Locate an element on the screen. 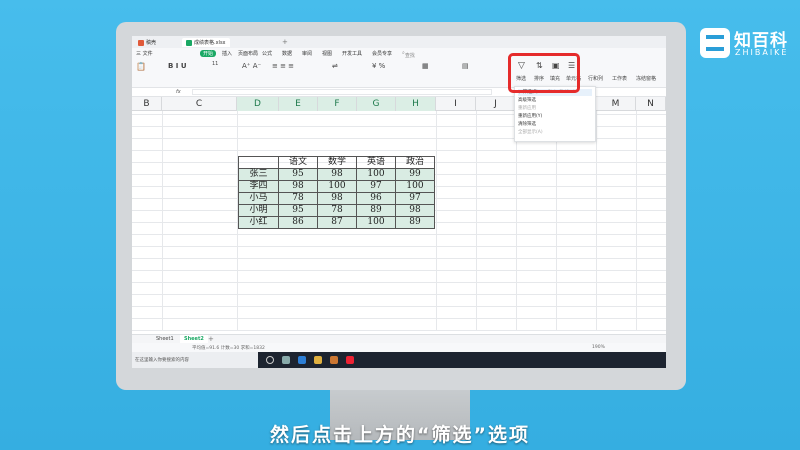 This screenshot has width=800, height=450. column-e: E is located at coordinates (298, 104).